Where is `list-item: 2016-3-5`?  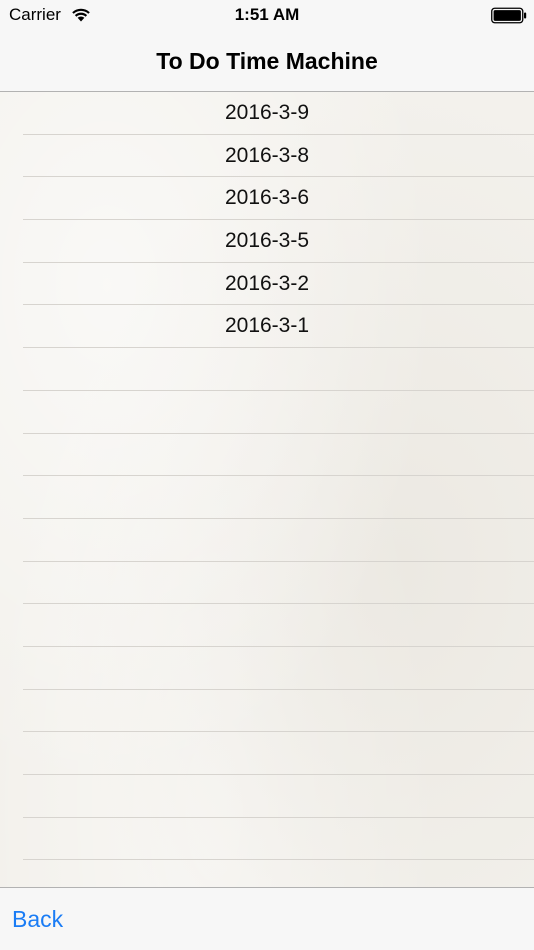 list-item: 2016-3-5 is located at coordinates (267, 241).